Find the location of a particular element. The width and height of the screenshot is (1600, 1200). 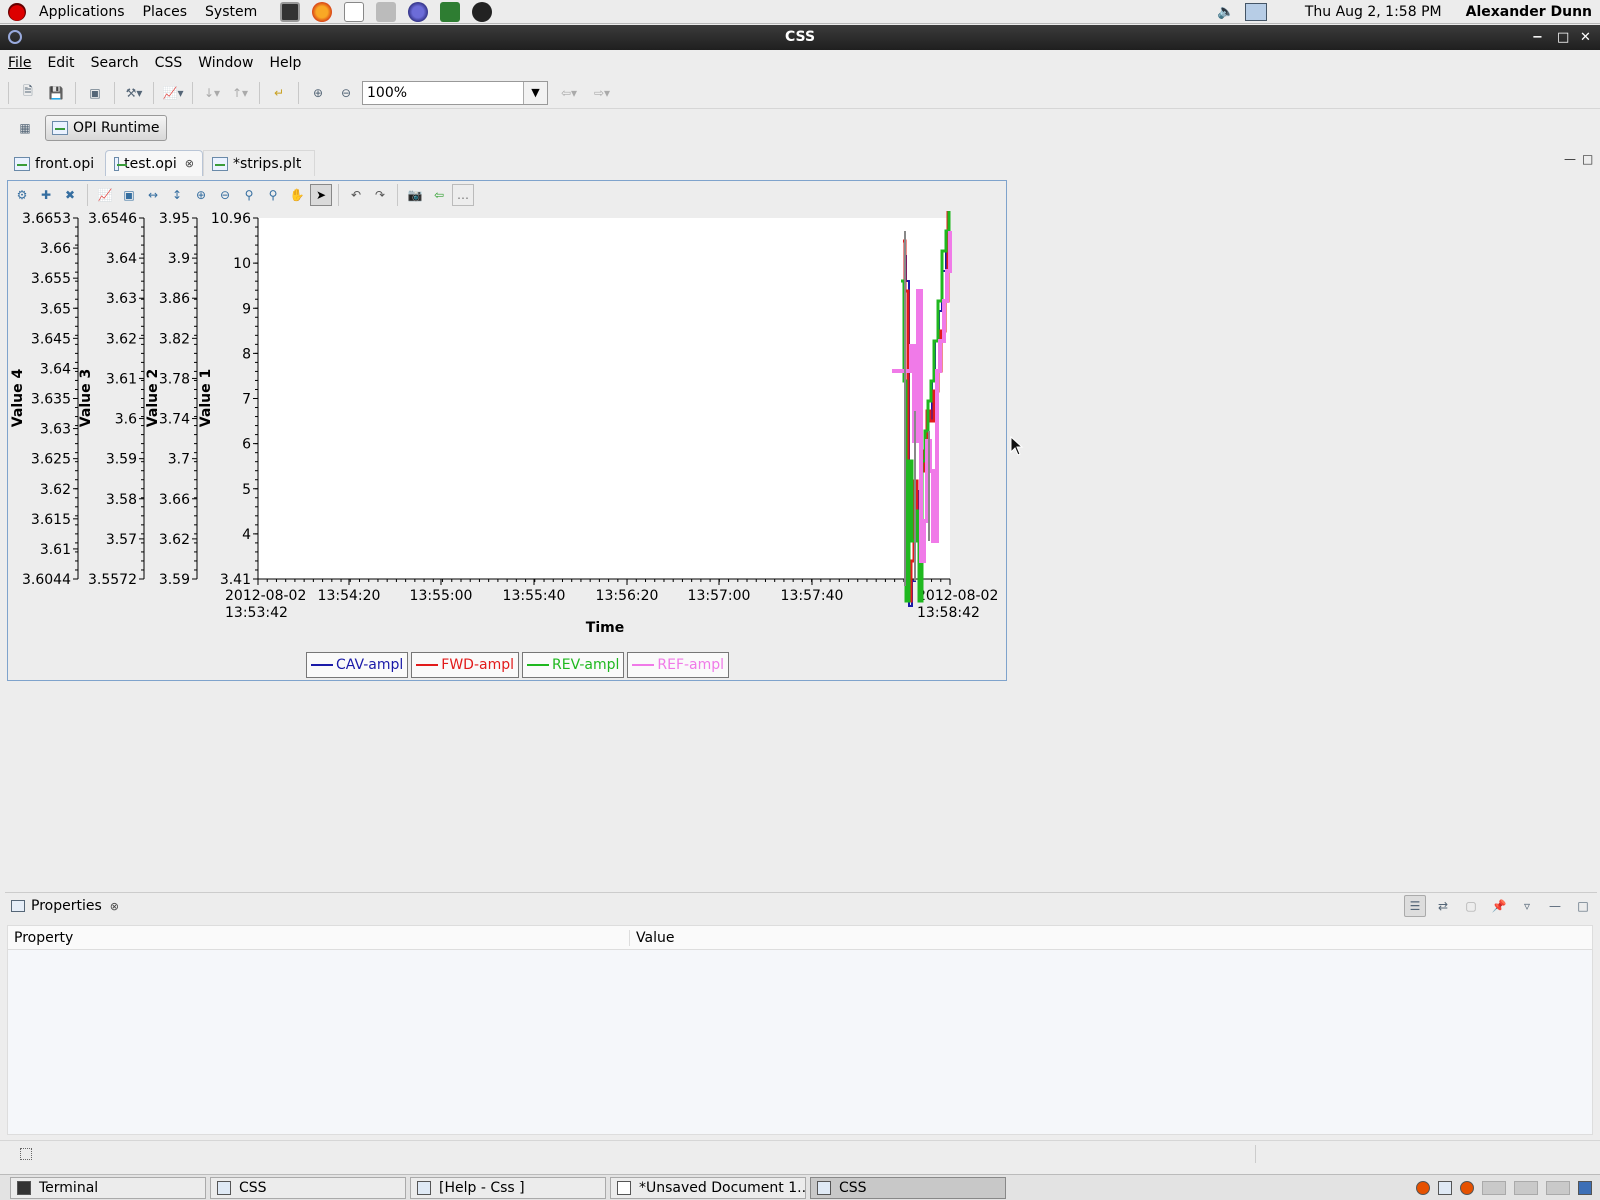

text-editor-launcher-icon is located at coordinates (354, 11).